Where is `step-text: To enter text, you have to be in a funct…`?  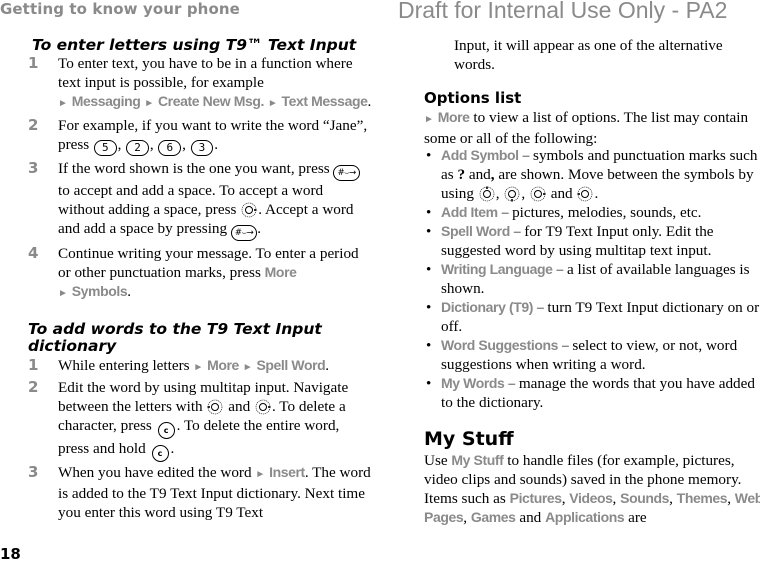
step-text: To enter text, you have to be in a funct… is located at coordinates (205, 73).